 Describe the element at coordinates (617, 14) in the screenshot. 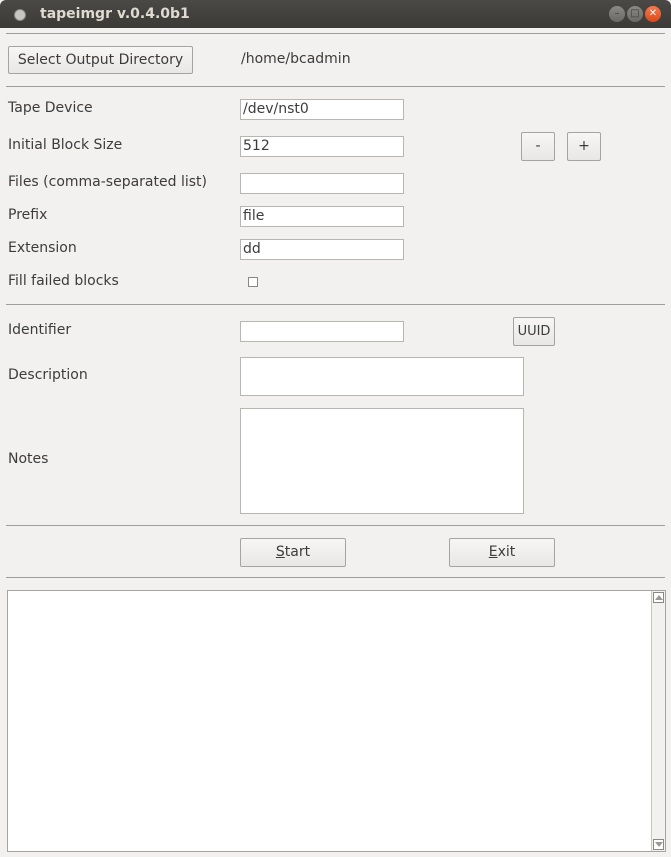

I see `minimize-icon: –` at that location.